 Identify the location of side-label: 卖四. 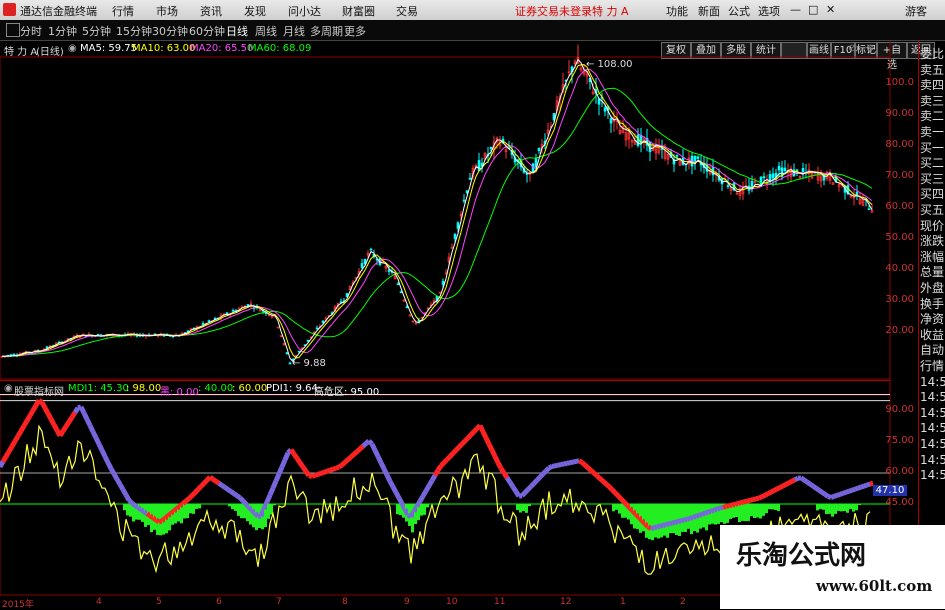
(932, 85).